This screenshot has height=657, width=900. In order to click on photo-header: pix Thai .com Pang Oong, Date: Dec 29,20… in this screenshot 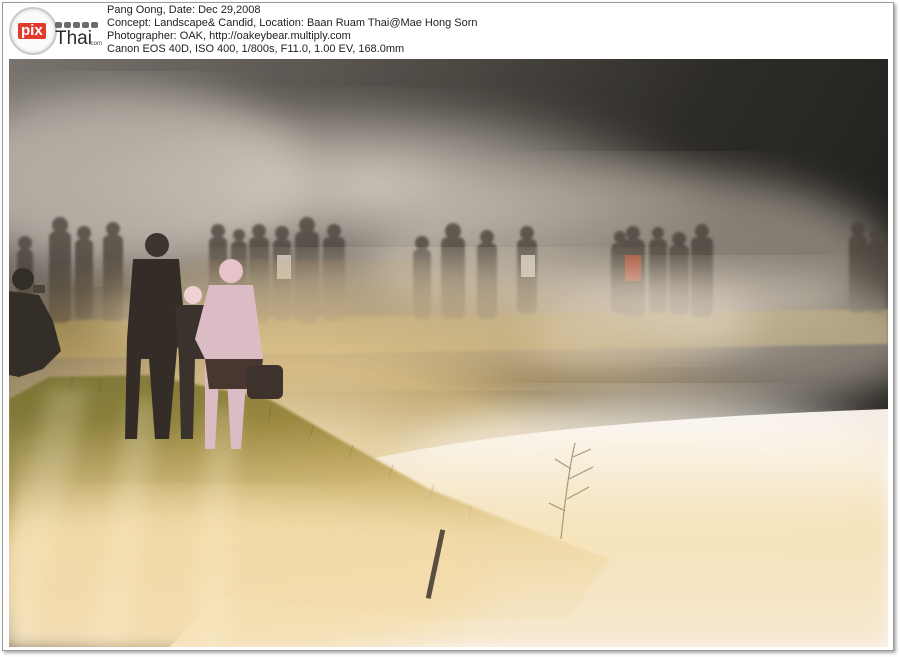, I will do `click(448, 31)`.